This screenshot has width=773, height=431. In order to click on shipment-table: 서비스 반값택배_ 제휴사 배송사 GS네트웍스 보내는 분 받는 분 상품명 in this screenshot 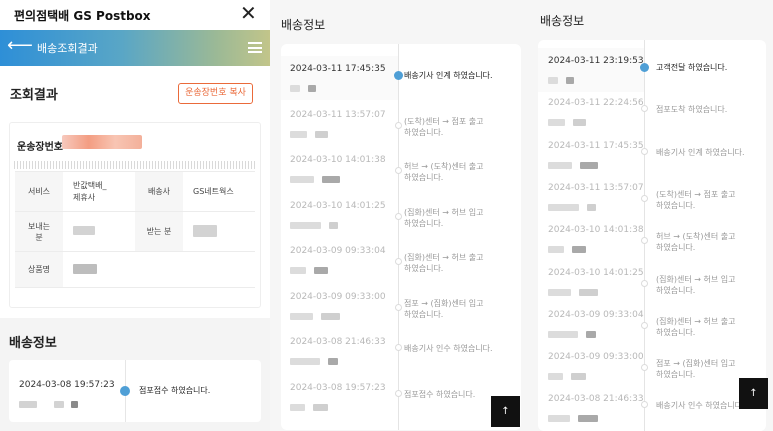, I will do `click(135, 229)`.